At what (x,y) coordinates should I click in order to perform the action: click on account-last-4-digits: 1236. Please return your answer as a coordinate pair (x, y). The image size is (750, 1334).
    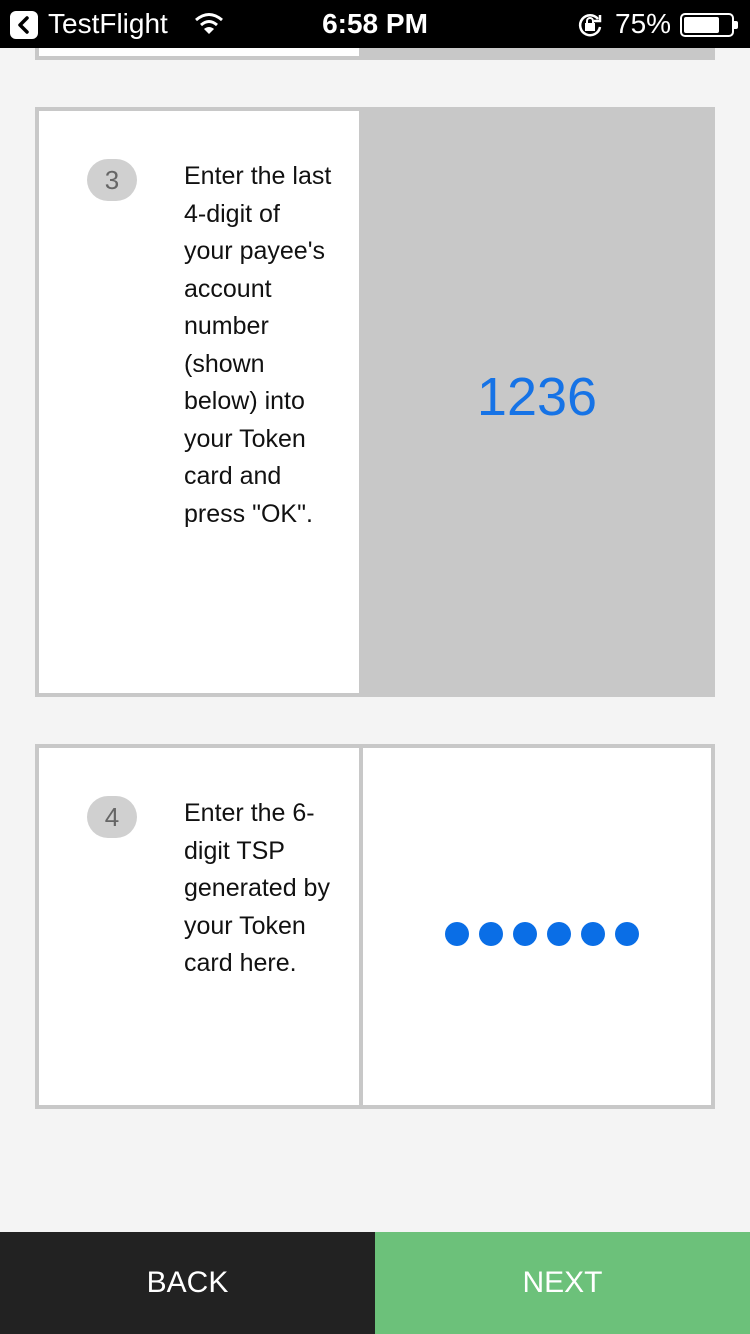
    Looking at the image, I should click on (537, 397).